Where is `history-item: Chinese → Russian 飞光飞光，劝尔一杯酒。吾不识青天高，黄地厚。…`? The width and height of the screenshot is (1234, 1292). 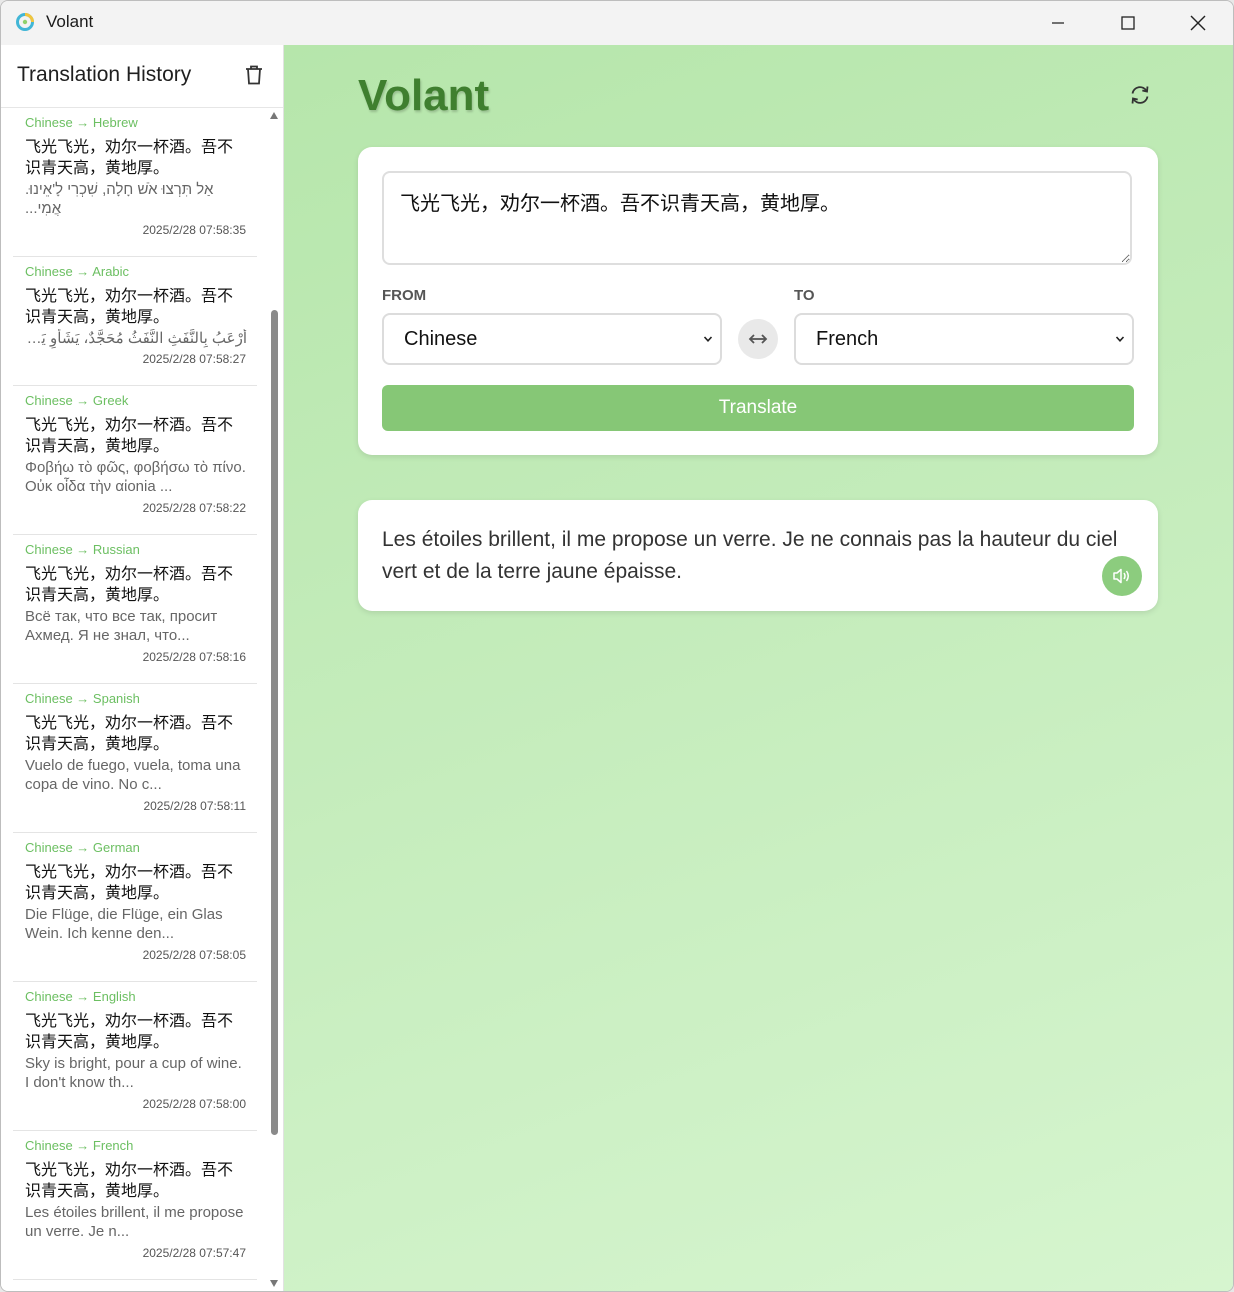
history-item: Chinese → Russian 飞光飞光，劝尔一杯酒。吾不识青天高，黄地厚。… is located at coordinates (135, 609).